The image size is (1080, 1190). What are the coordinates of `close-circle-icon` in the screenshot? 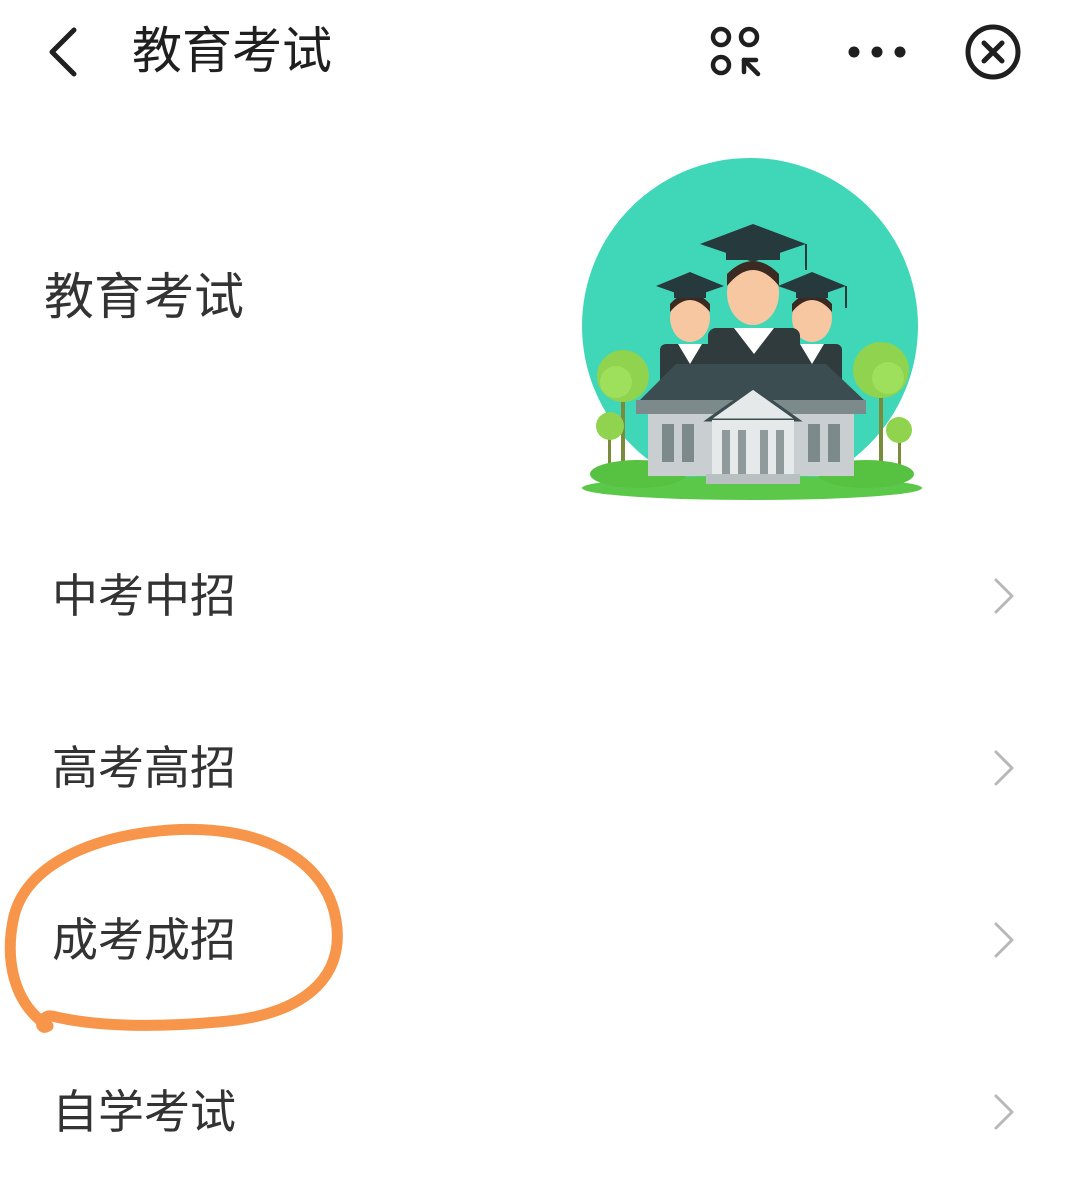 It's located at (993, 52).